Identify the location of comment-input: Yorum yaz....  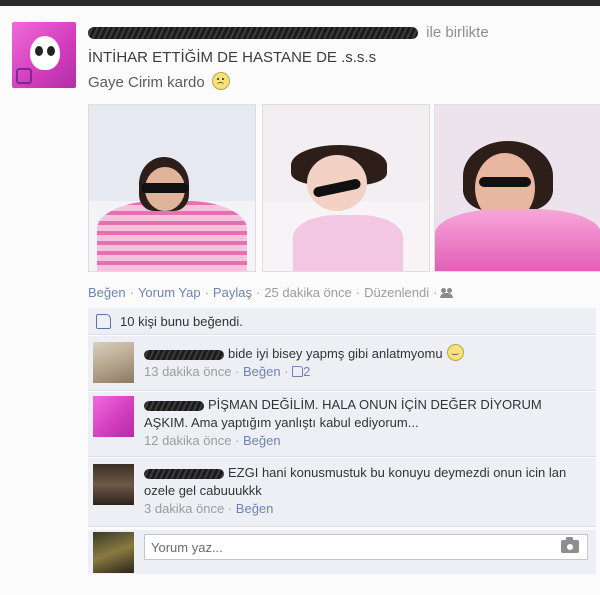
(366, 547).